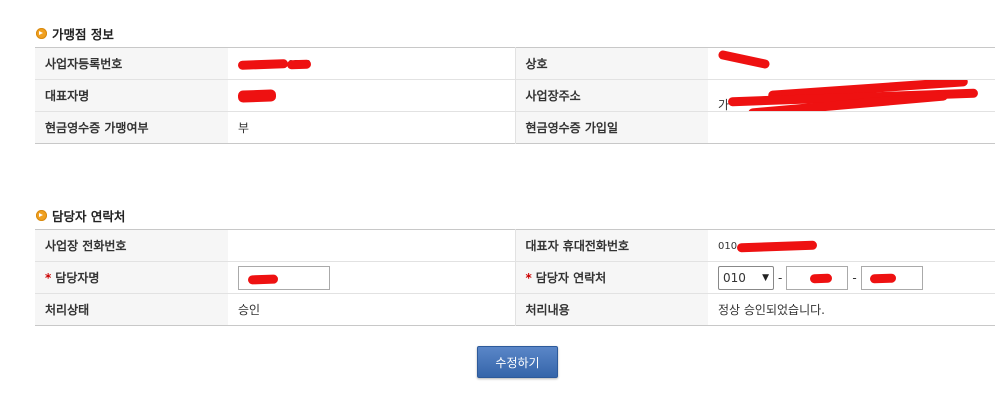 The width and height of the screenshot is (1004, 403). Describe the element at coordinates (851, 127) in the screenshot. I see `value-cash-receipt-join-date` at that location.